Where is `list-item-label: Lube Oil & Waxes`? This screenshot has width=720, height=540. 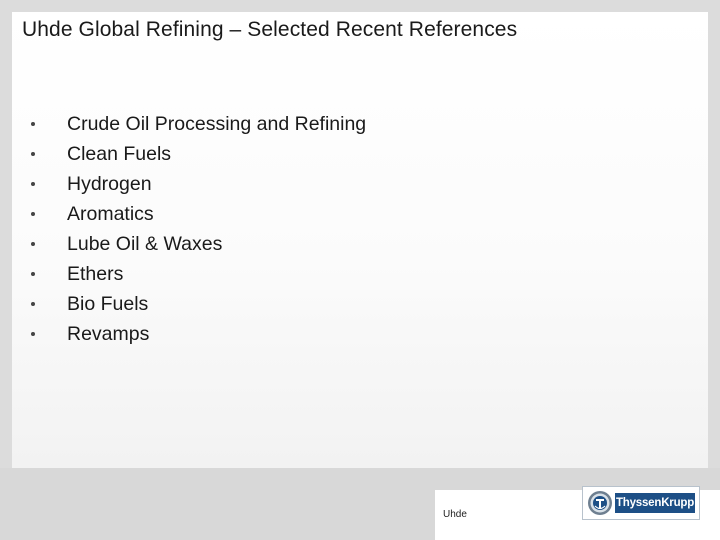 list-item-label: Lube Oil & Waxes is located at coordinates (145, 244).